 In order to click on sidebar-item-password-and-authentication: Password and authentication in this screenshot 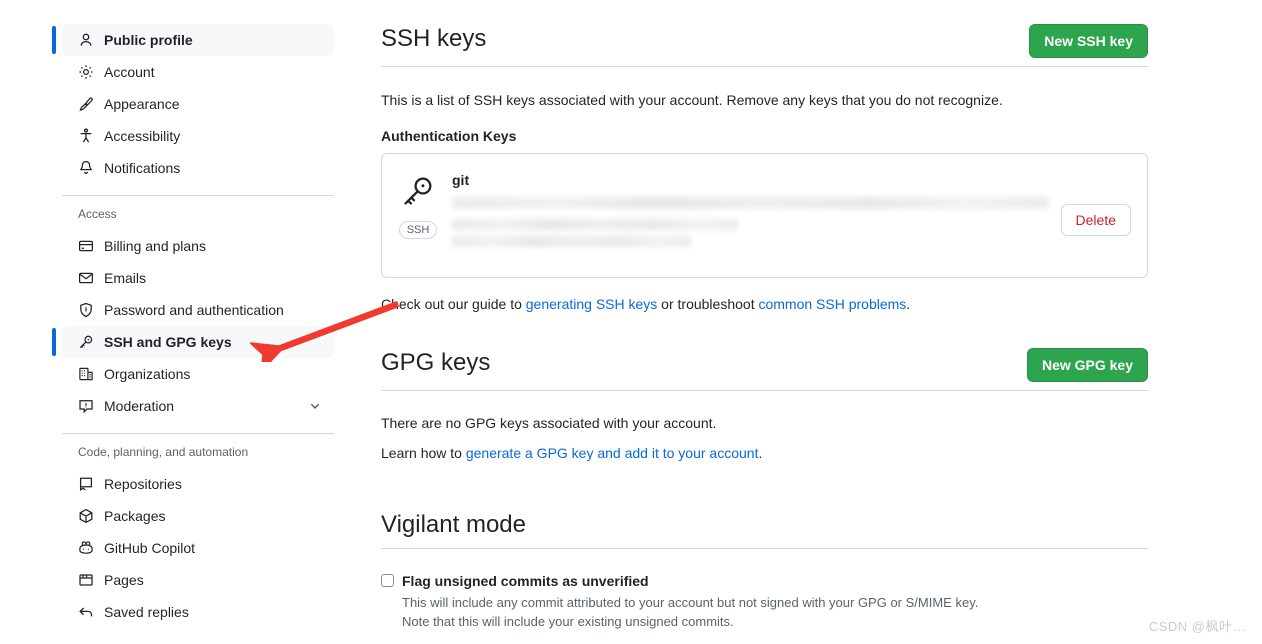, I will do `click(198, 310)`.